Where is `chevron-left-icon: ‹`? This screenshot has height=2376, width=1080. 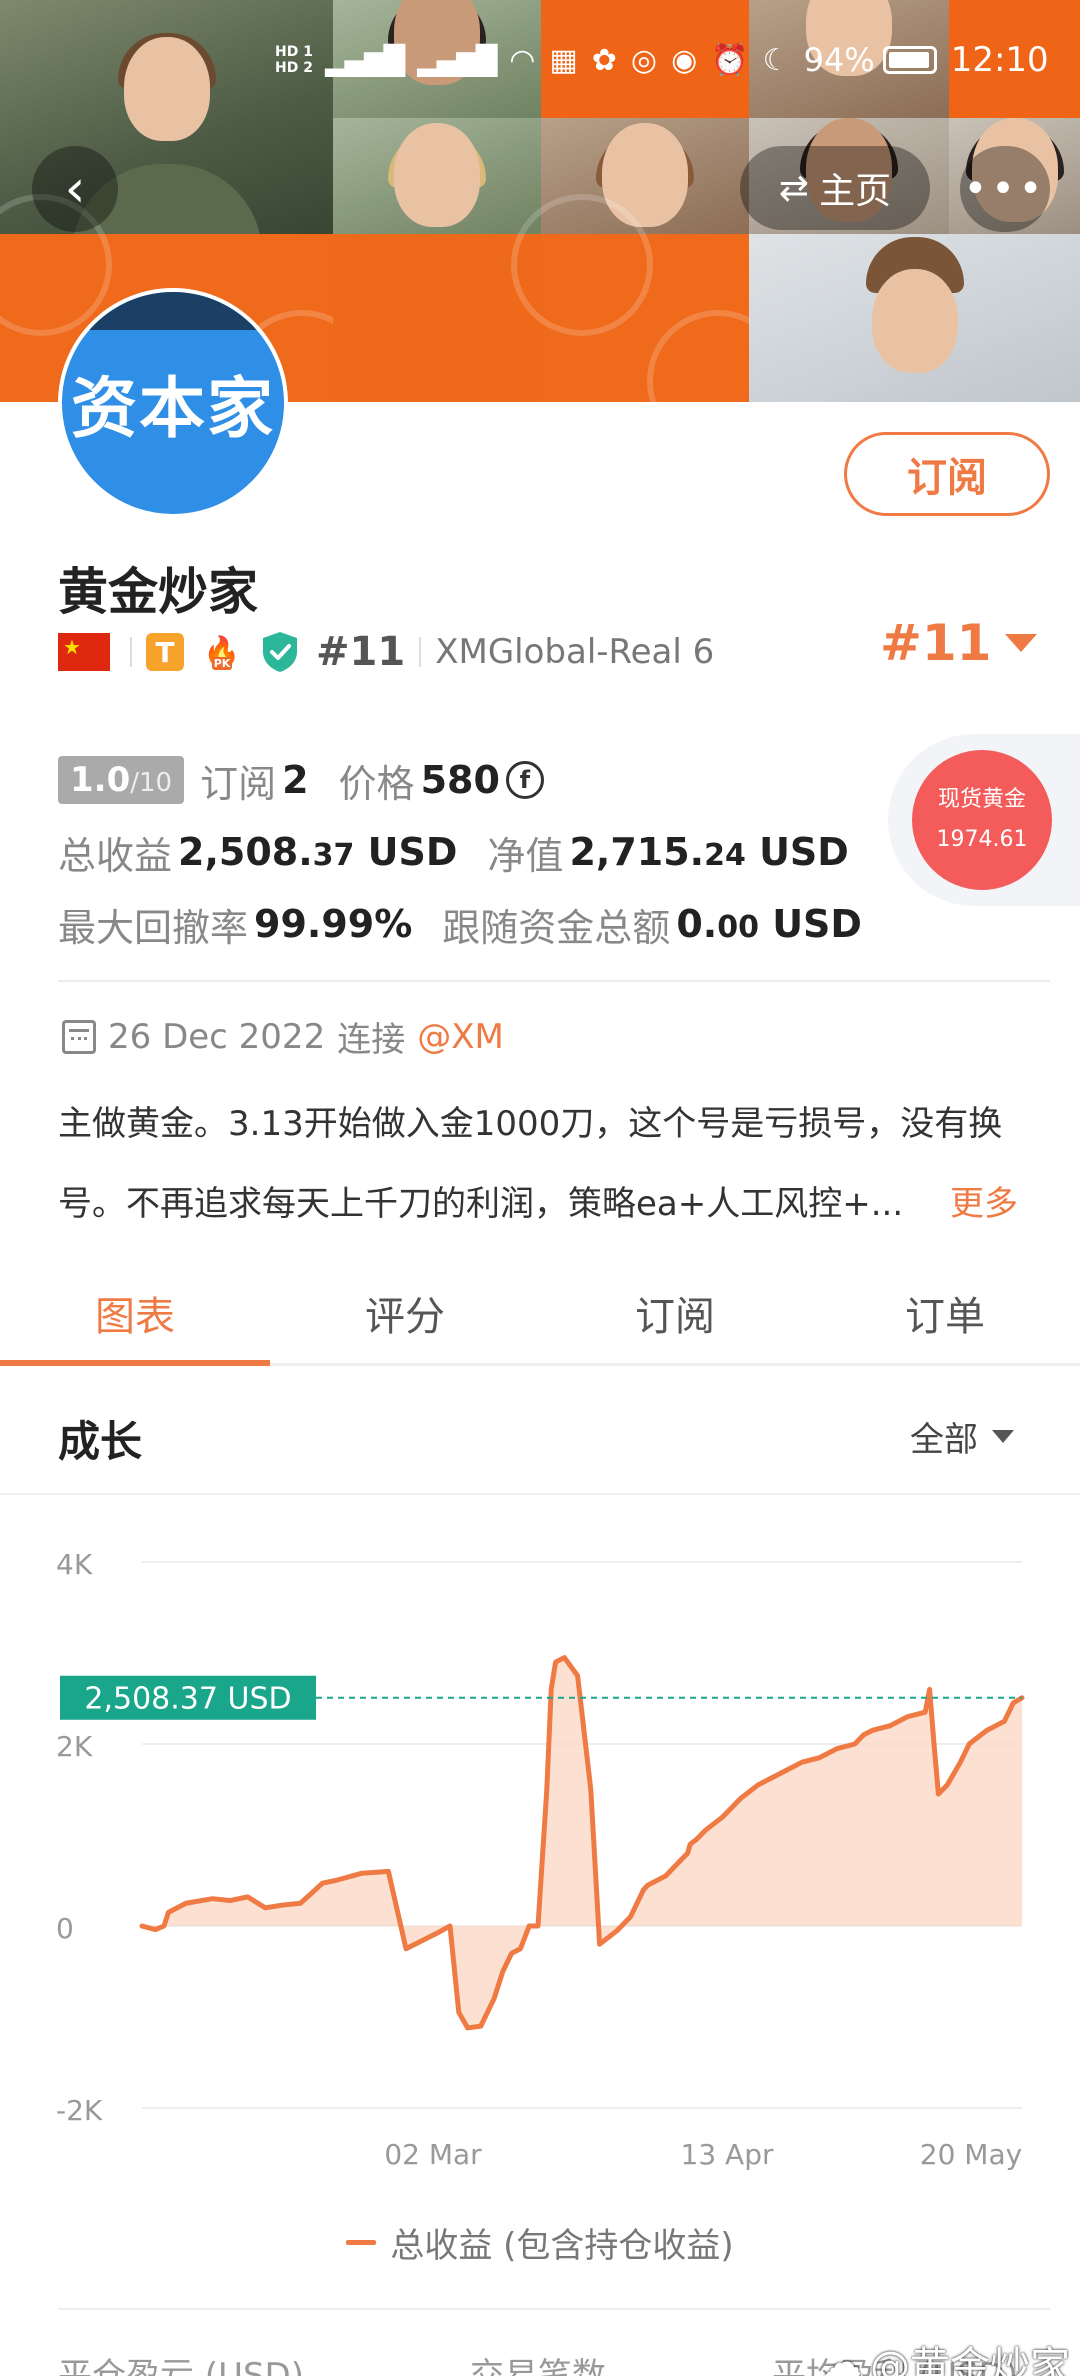
chevron-left-icon: ‹ is located at coordinates (75, 189).